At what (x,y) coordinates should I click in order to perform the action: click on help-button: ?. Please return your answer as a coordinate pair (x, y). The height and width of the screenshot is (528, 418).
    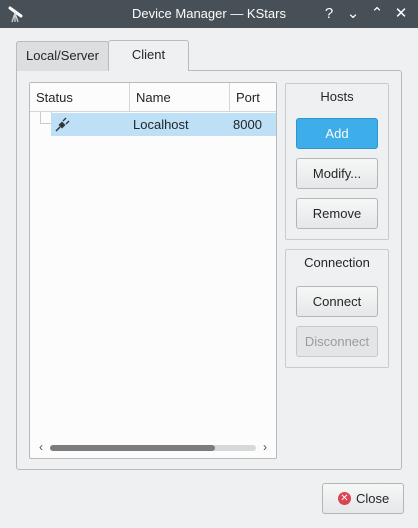
    Looking at the image, I should click on (329, 14).